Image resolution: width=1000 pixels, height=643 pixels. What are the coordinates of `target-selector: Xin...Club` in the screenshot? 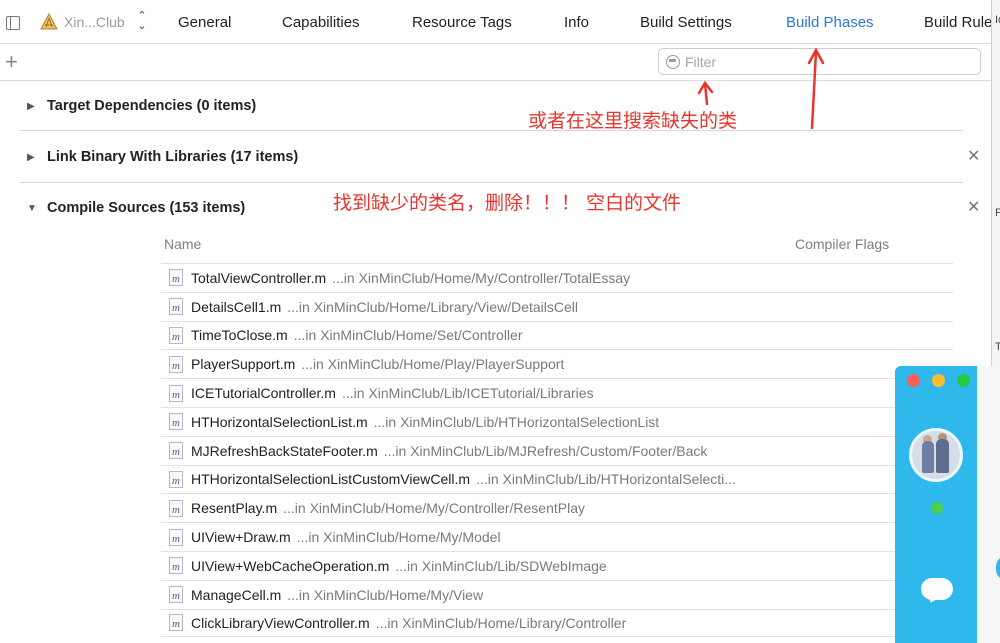 It's located at (94, 22).